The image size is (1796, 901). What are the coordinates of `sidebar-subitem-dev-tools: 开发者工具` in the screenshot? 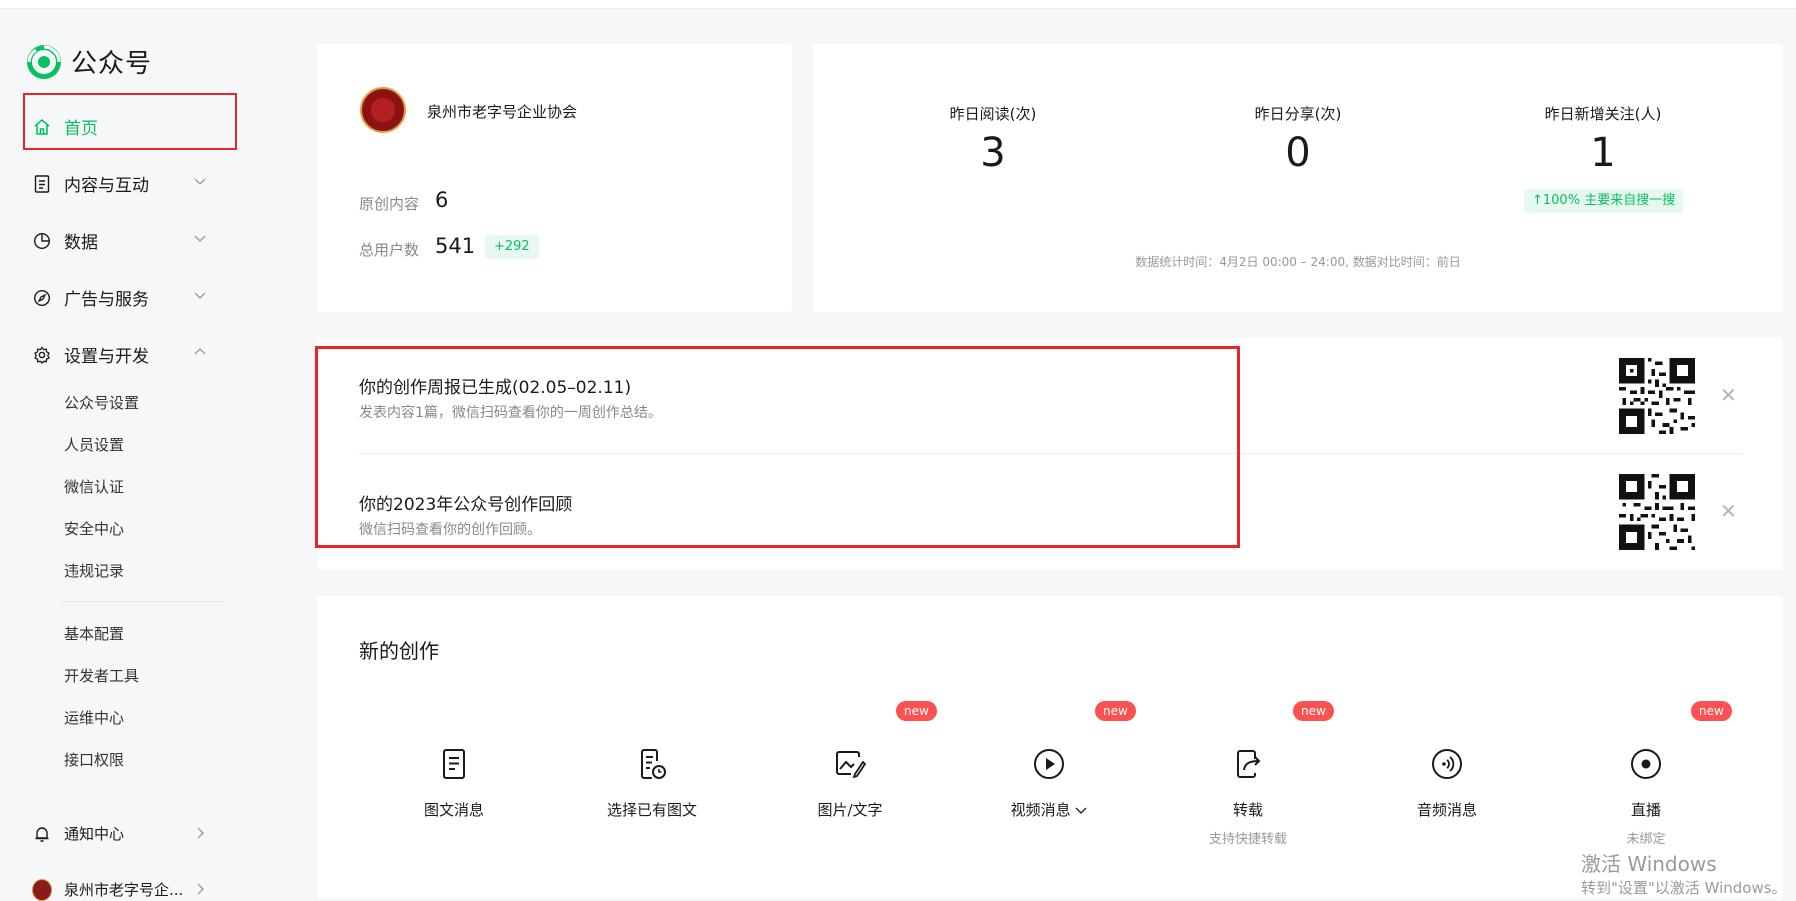 It's located at (101, 675).